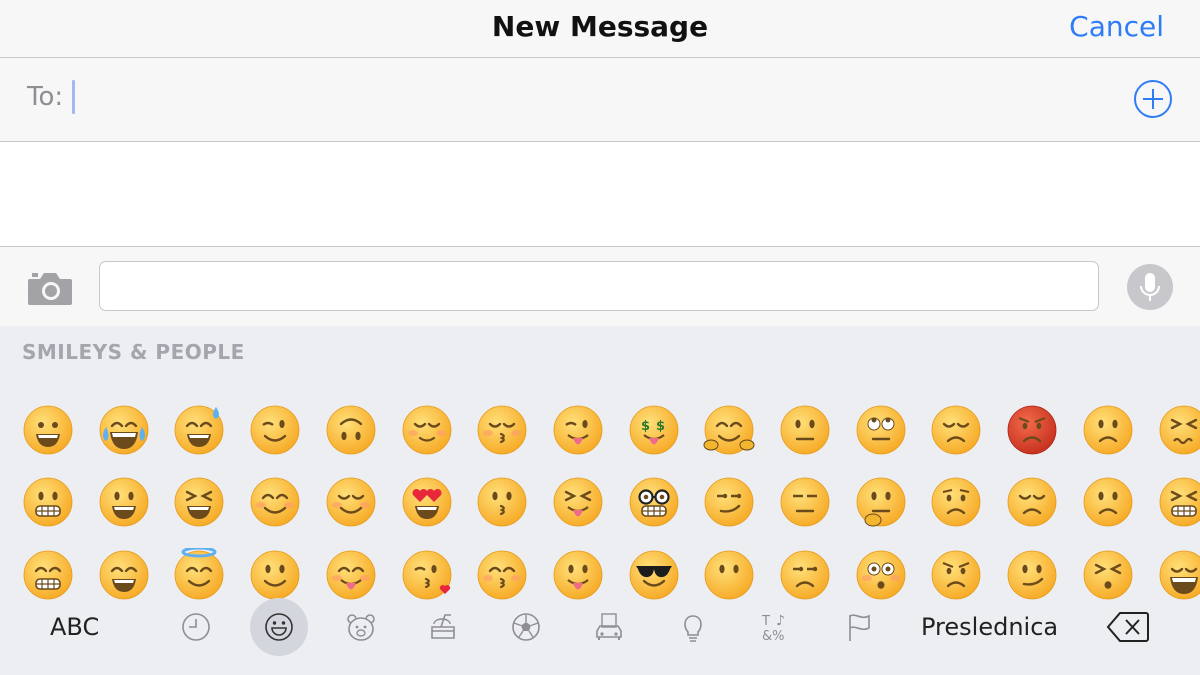 The image size is (1200, 675). Describe the element at coordinates (443, 627) in the screenshot. I see `food-icon` at that location.